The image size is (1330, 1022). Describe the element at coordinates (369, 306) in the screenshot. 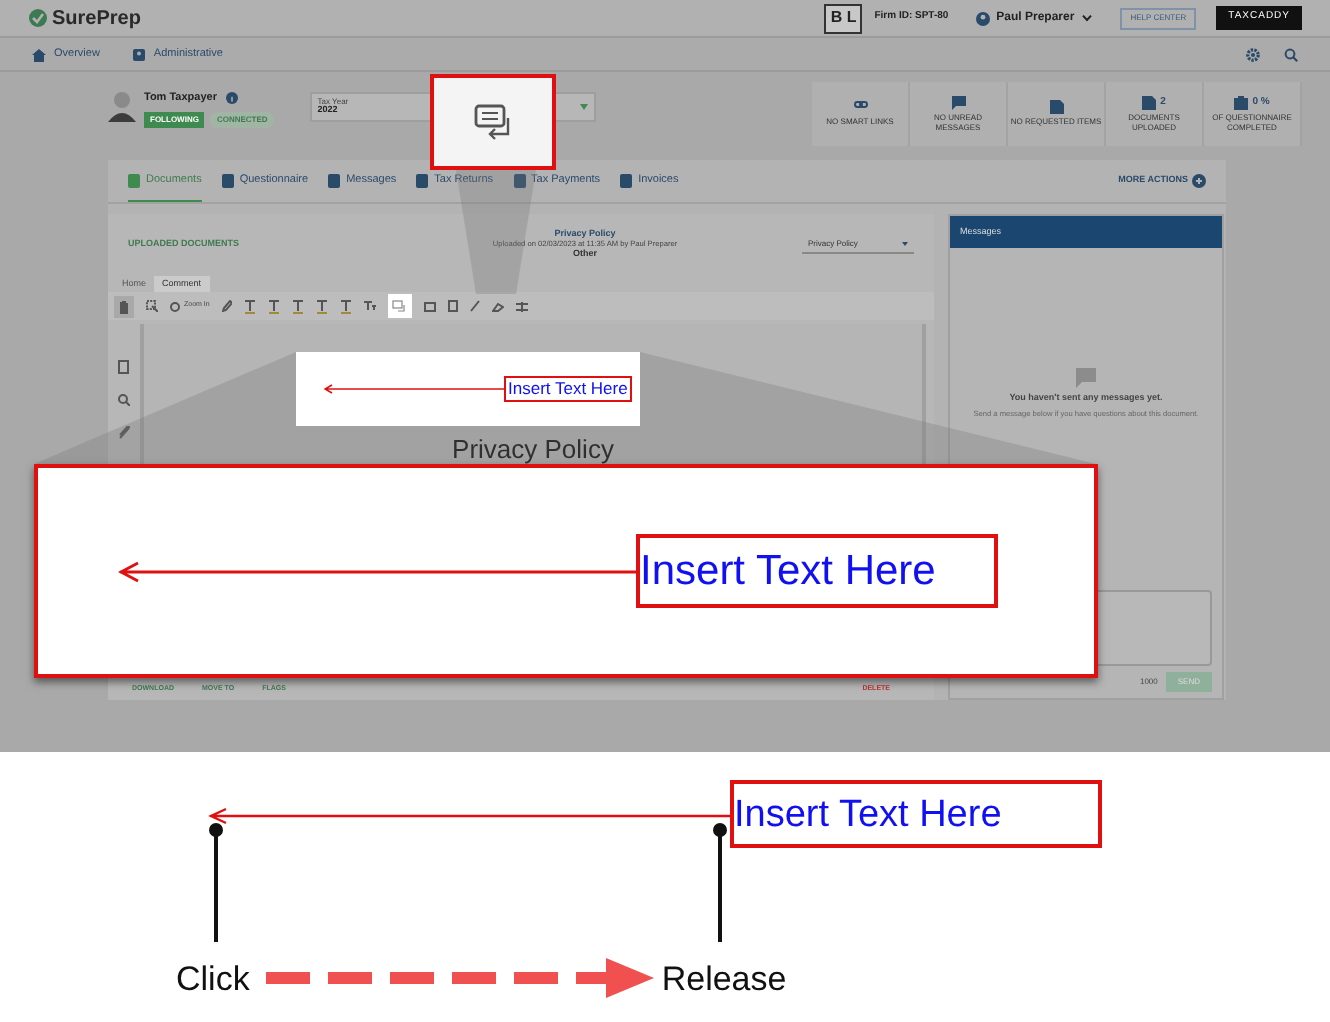

I see `text-box-icon` at that location.